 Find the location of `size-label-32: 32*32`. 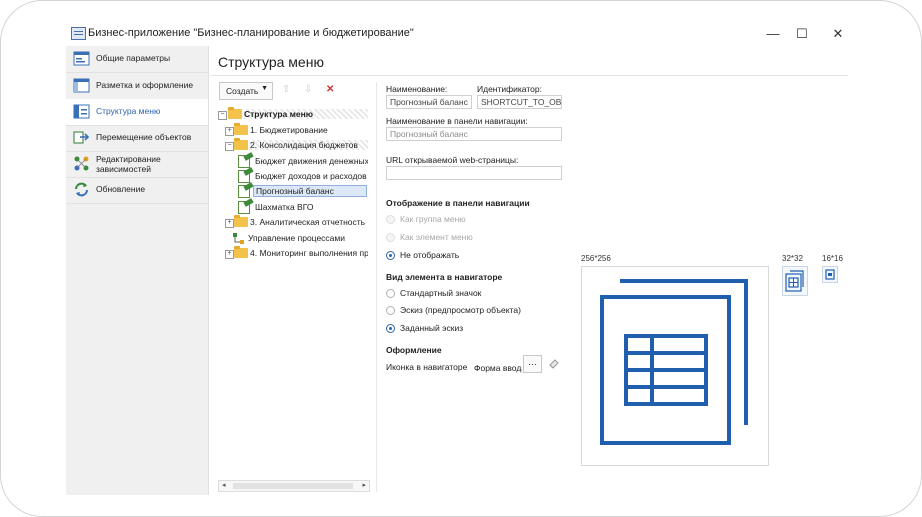

size-label-32: 32*32 is located at coordinates (792, 258).